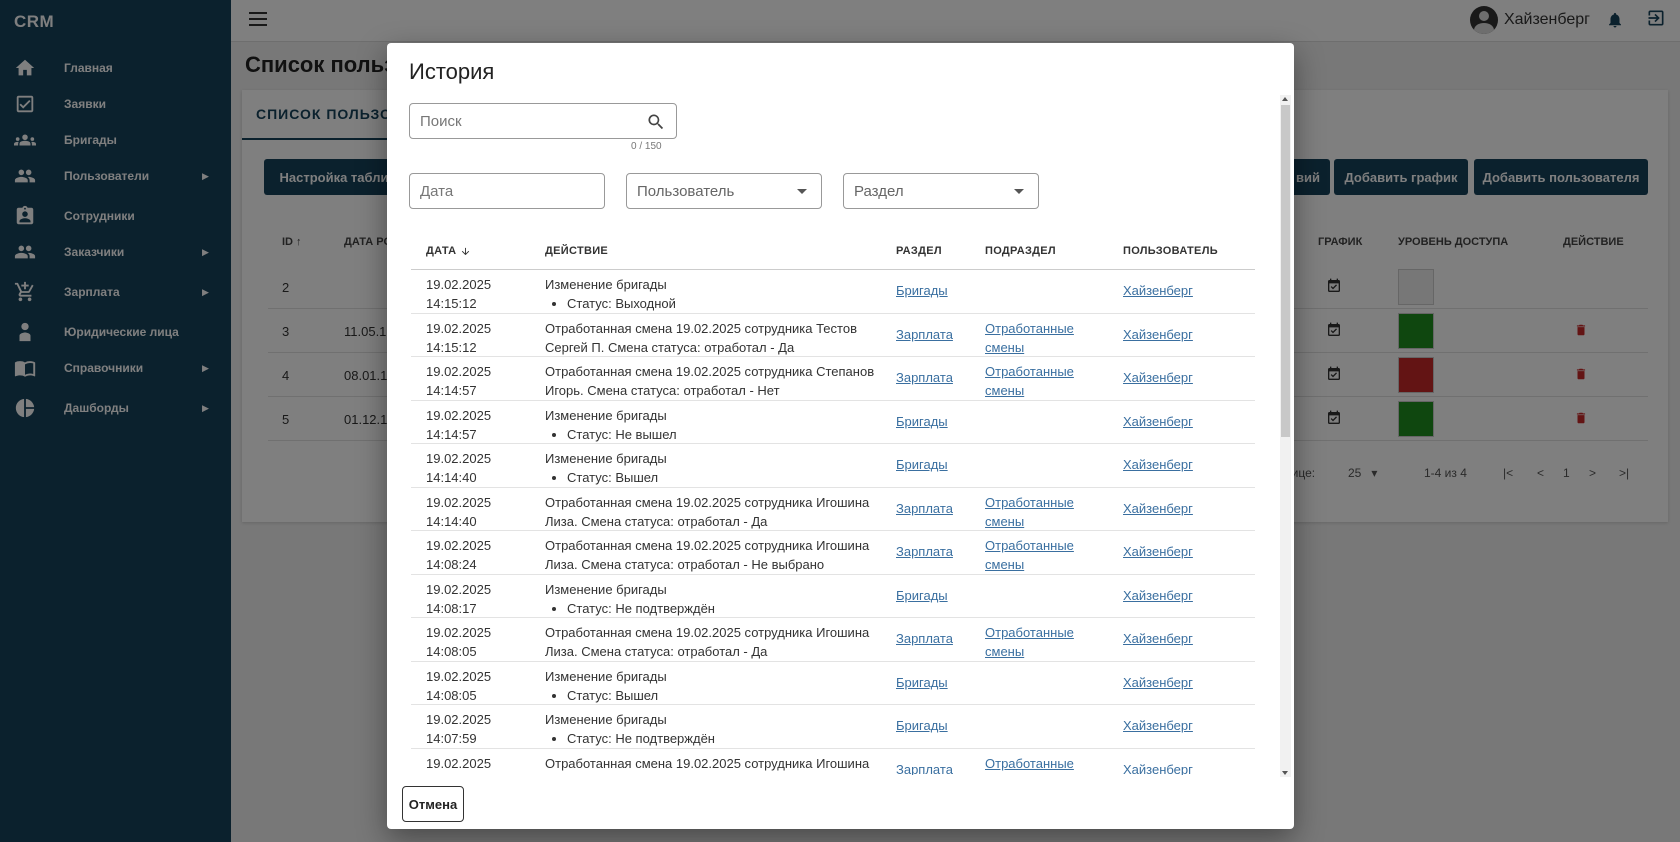 The width and height of the screenshot is (1680, 842). I want to click on col-section-header: РАЗДЕЛ, so click(919, 251).